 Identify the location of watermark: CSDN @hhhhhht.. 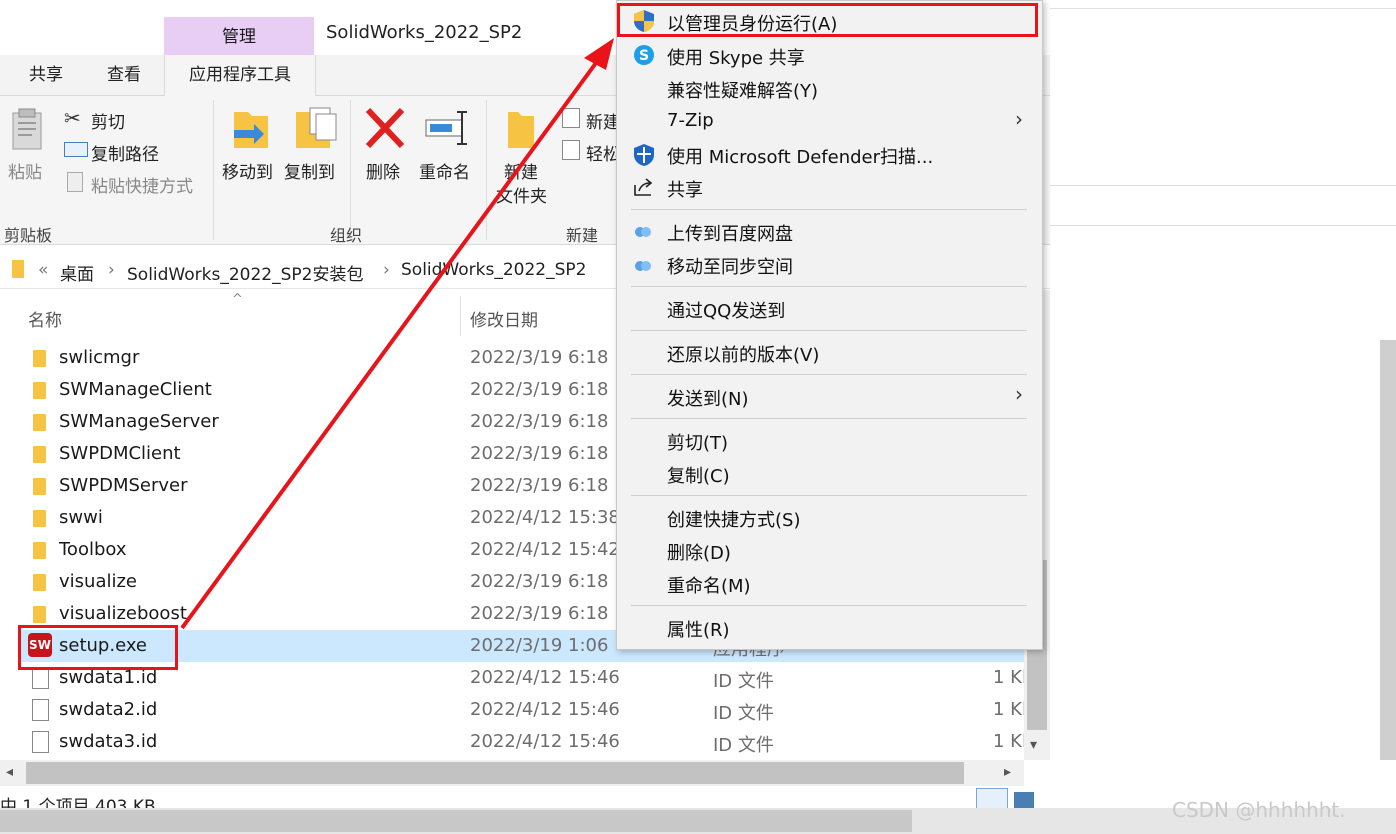
(1259, 810).